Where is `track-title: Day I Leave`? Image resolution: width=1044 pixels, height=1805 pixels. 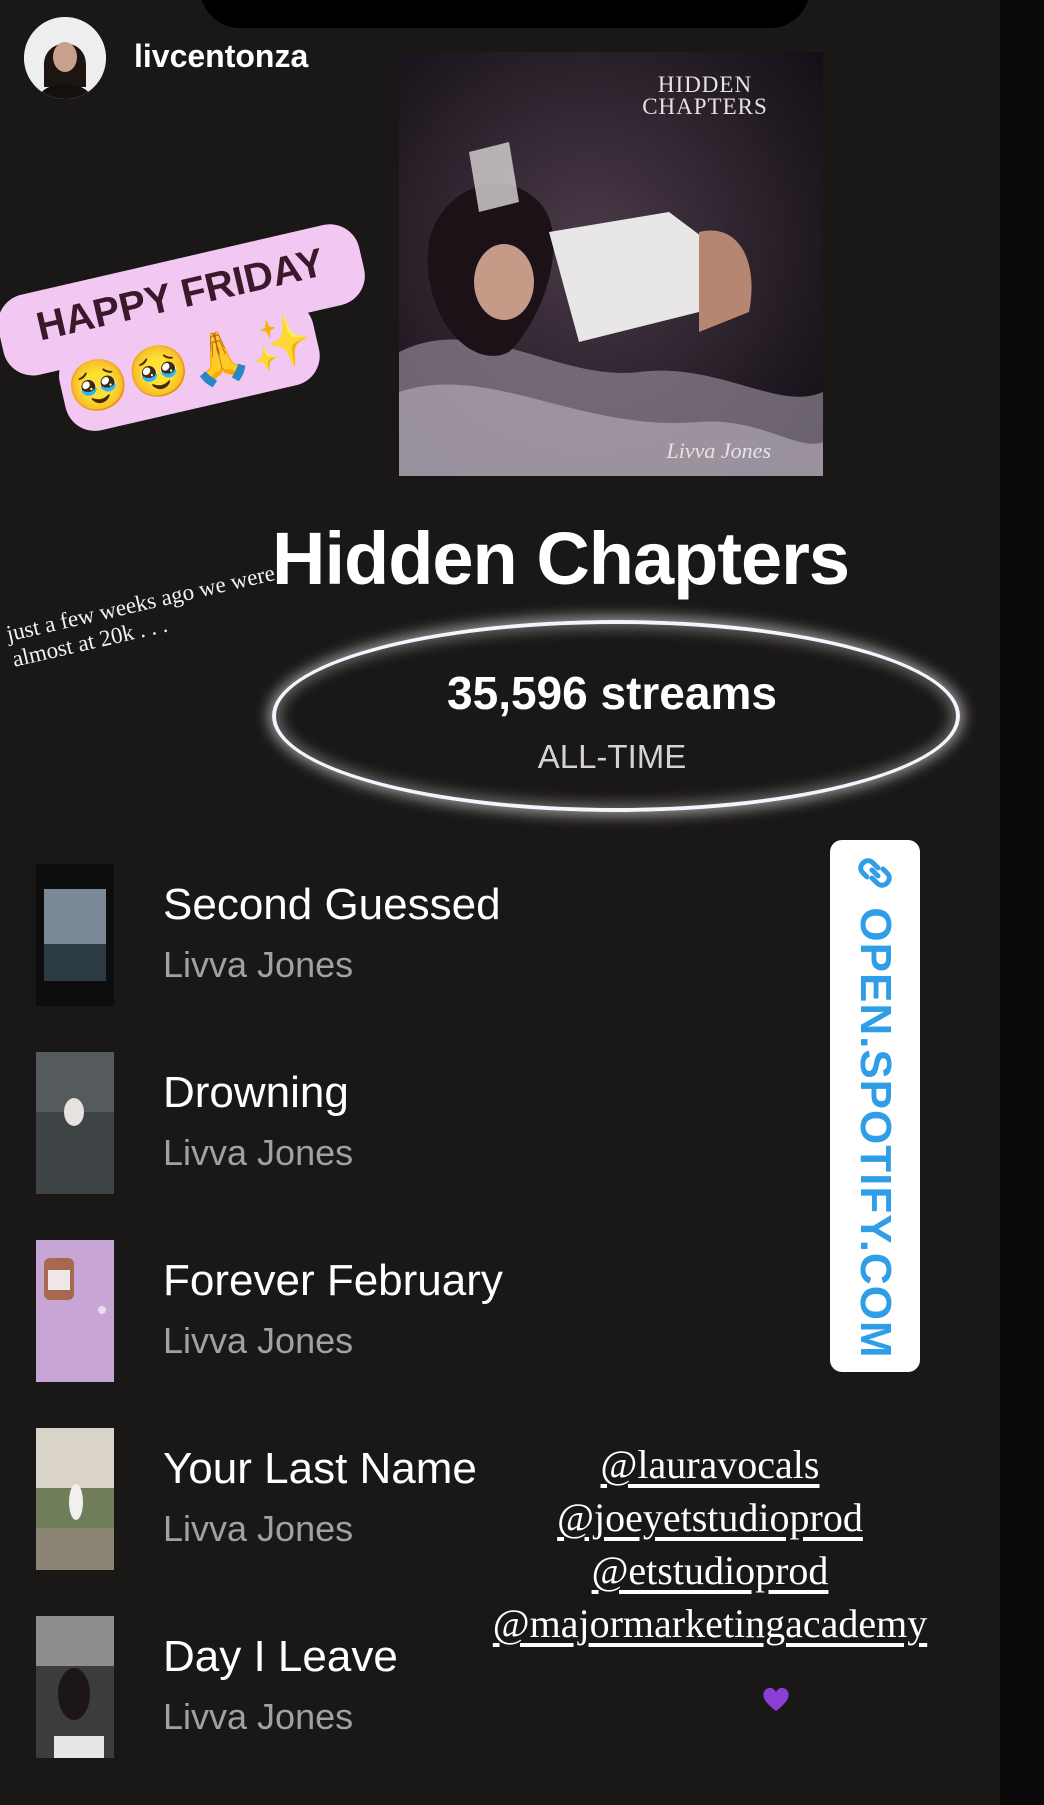 track-title: Day I Leave is located at coordinates (280, 1656).